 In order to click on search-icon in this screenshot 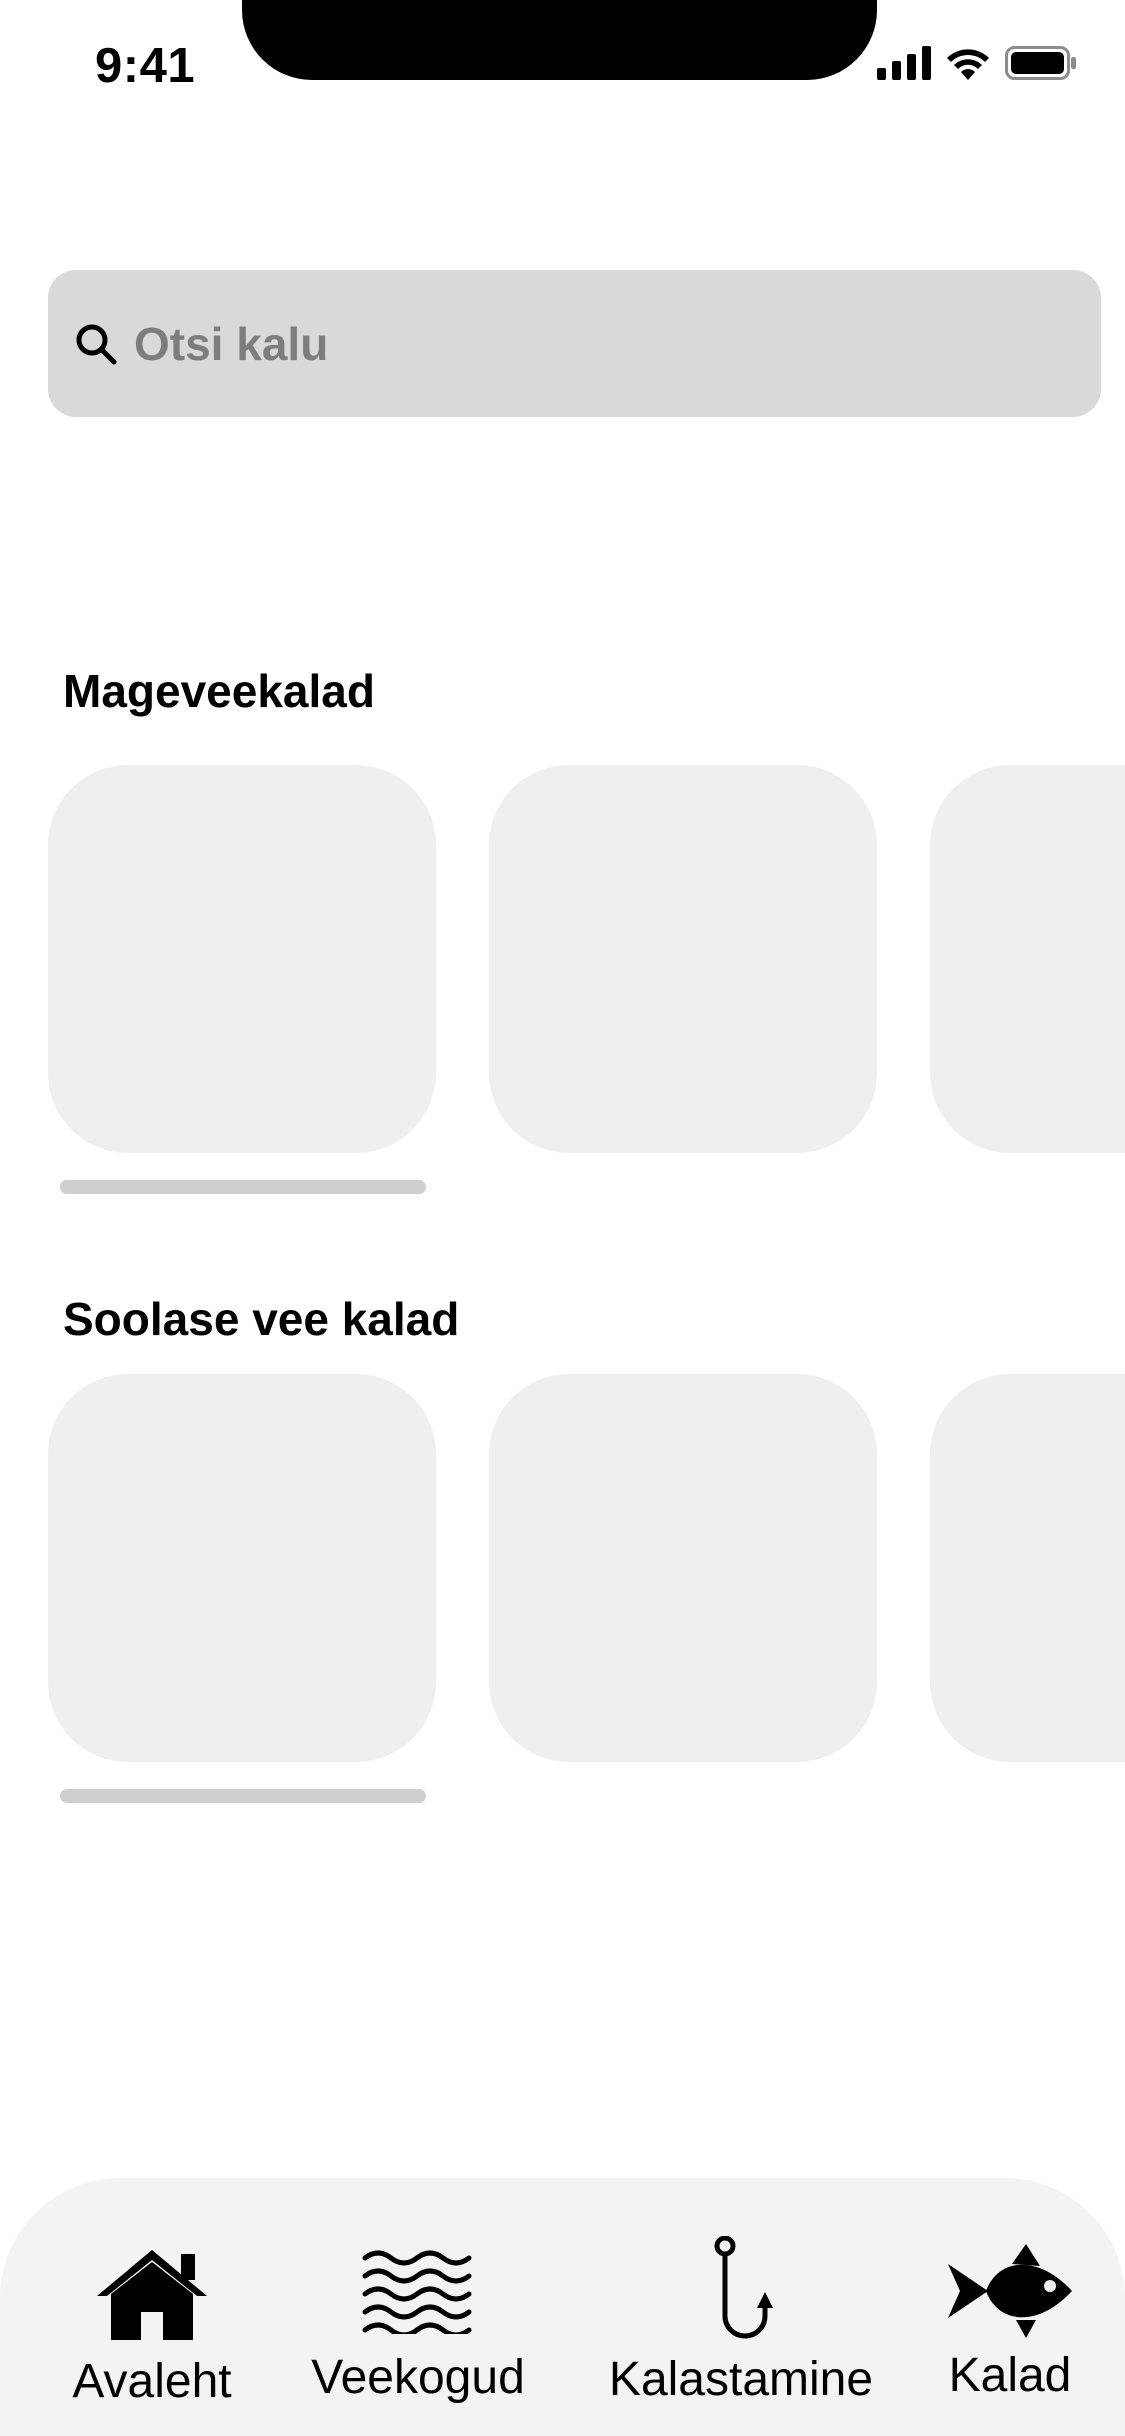, I will do `click(96, 344)`.